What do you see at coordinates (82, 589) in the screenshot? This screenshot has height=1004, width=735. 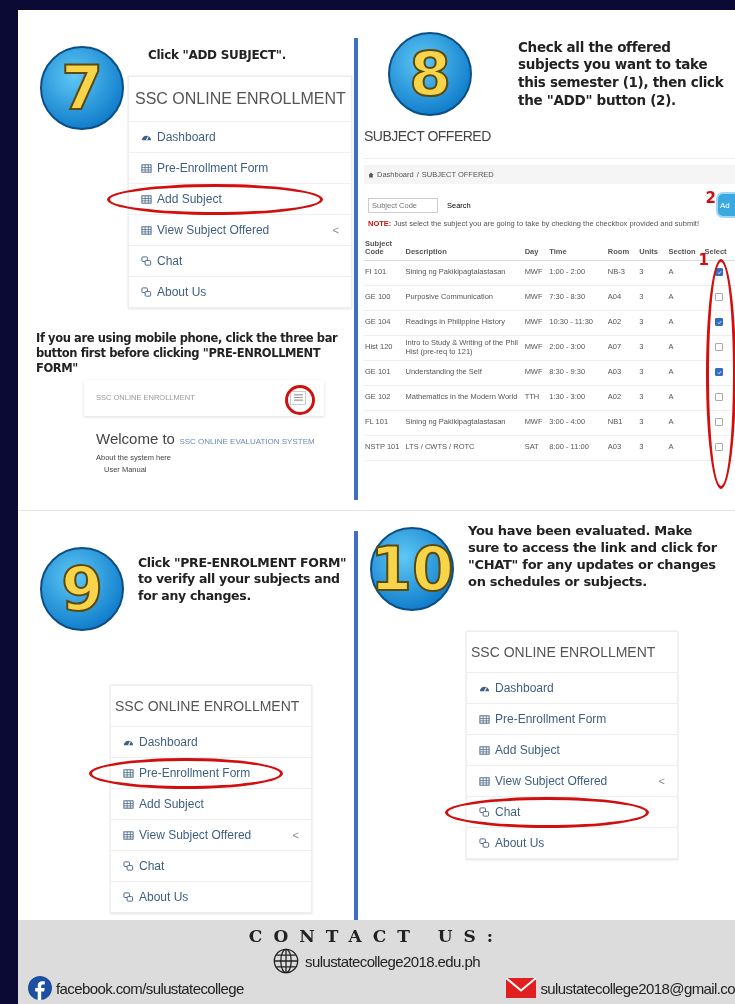 I see `step-number-badge: 9` at bounding box center [82, 589].